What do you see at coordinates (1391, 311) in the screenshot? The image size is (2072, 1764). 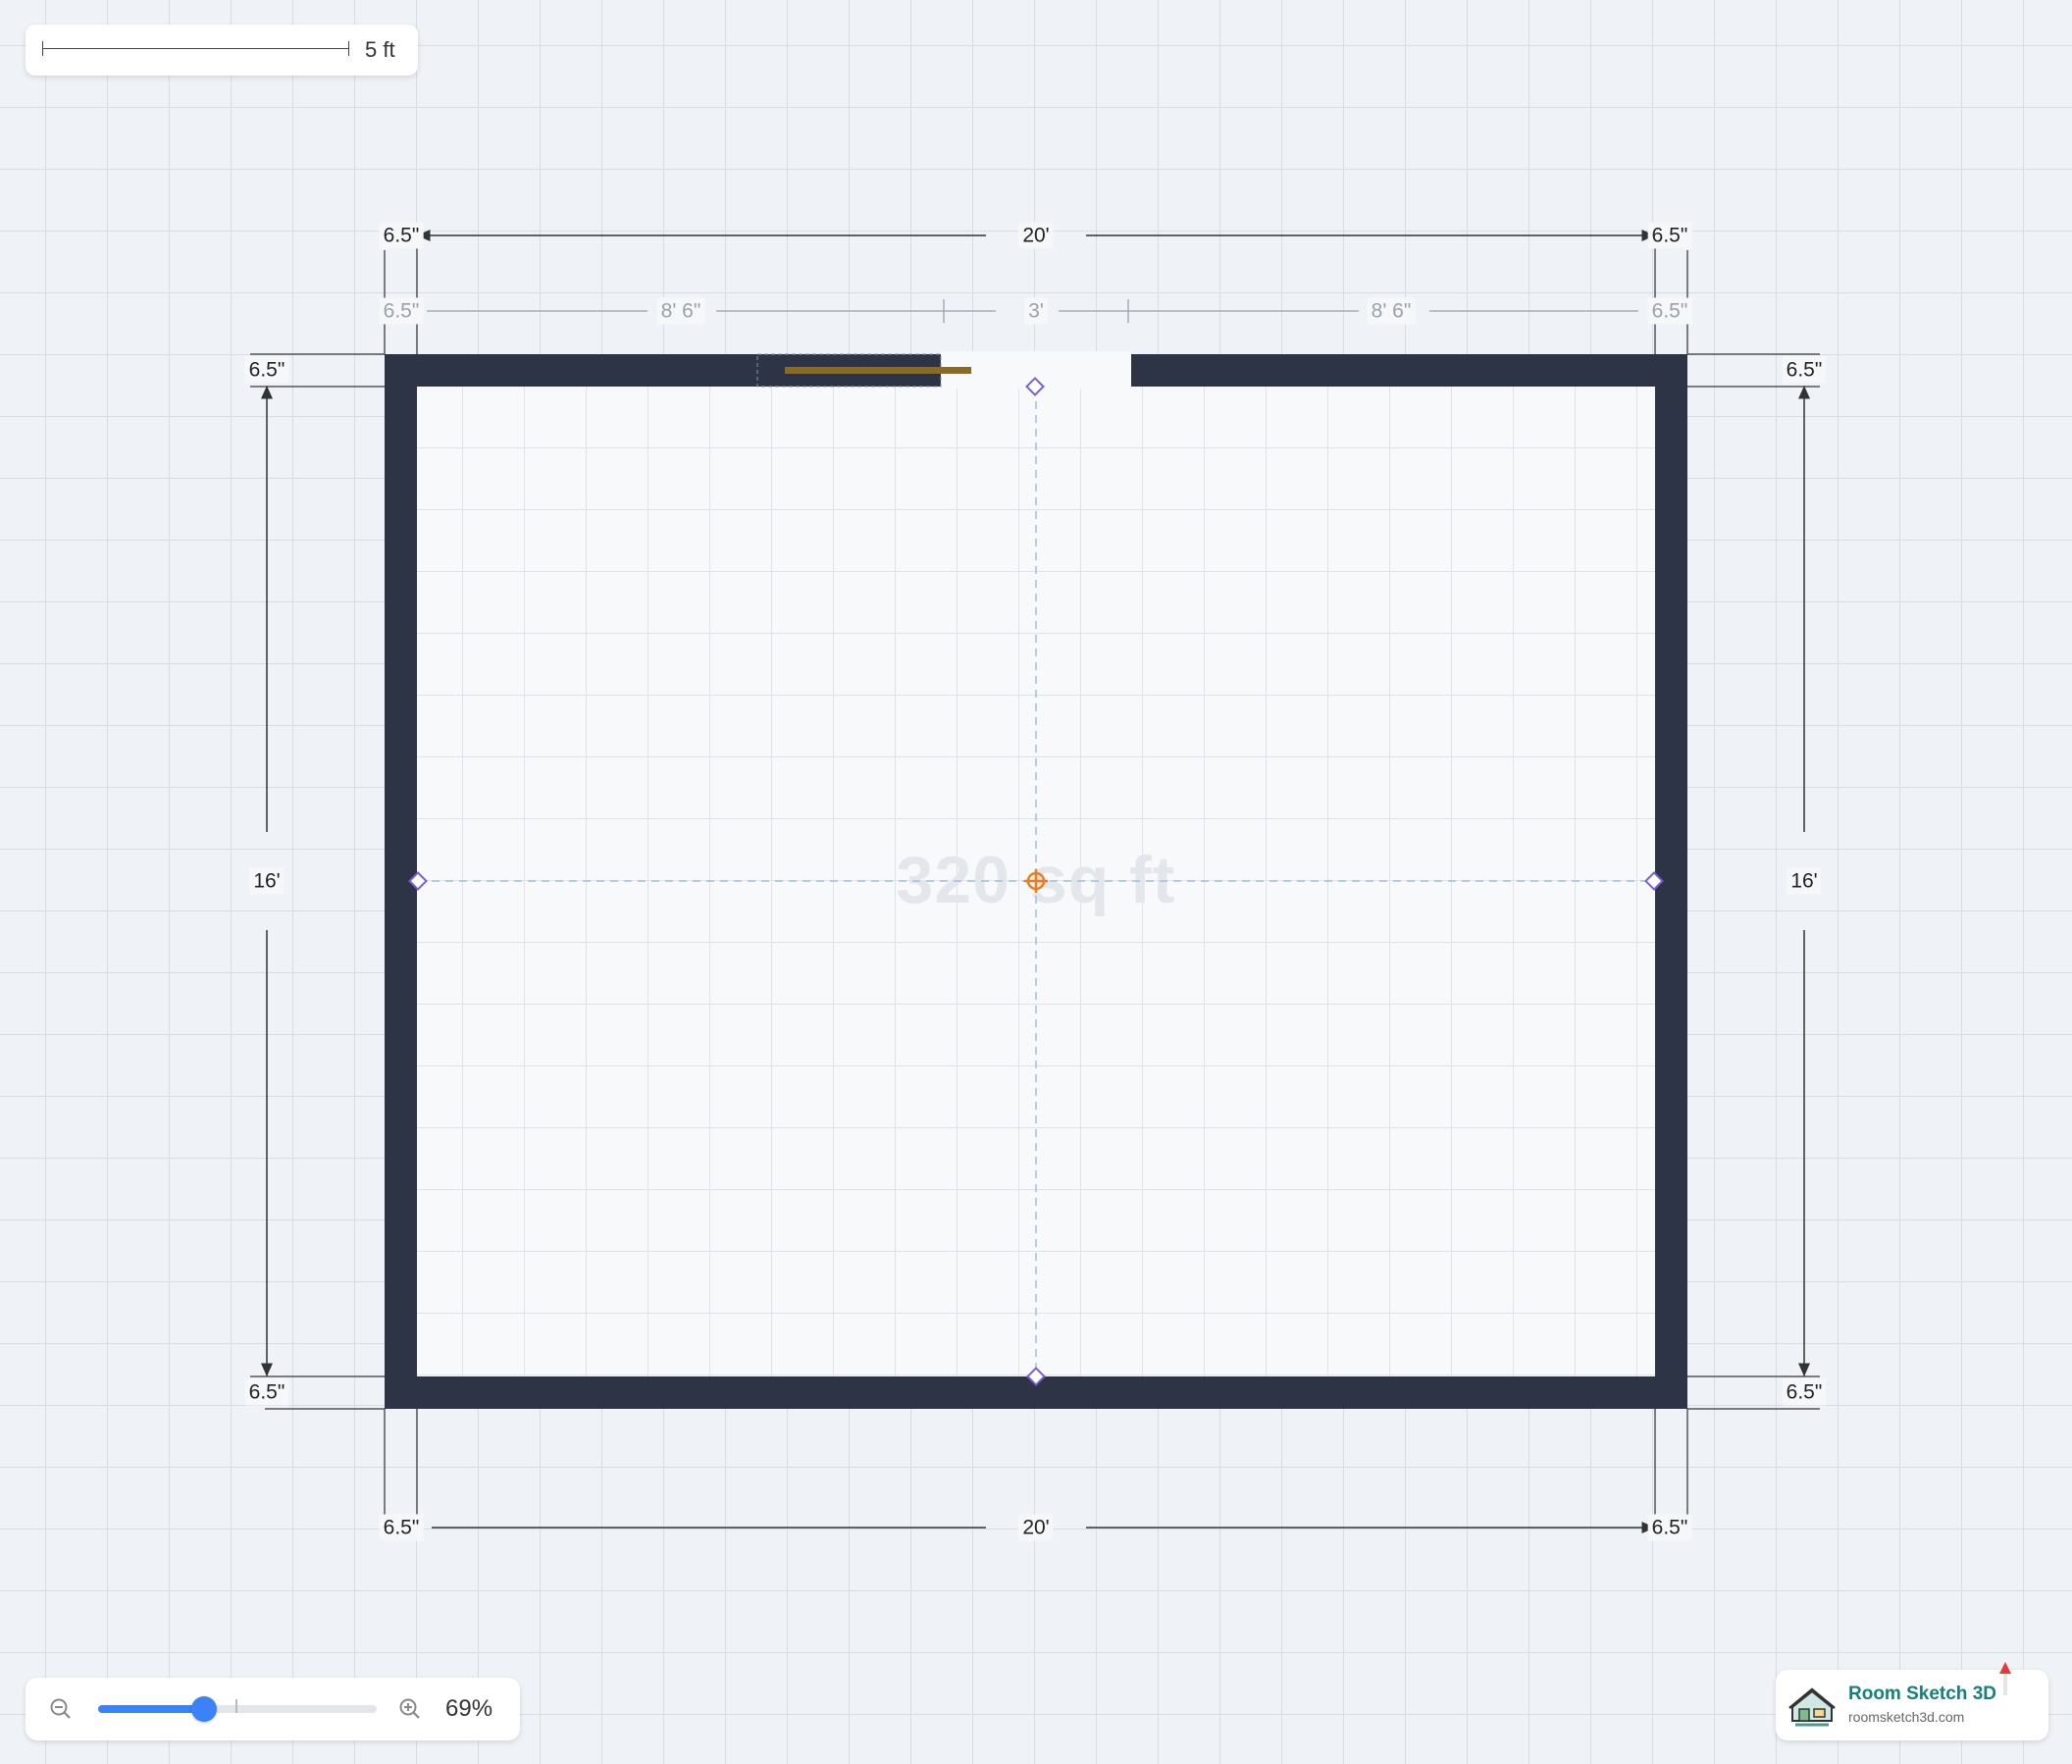 I see `dim-seg-right: 8' 6"` at bounding box center [1391, 311].